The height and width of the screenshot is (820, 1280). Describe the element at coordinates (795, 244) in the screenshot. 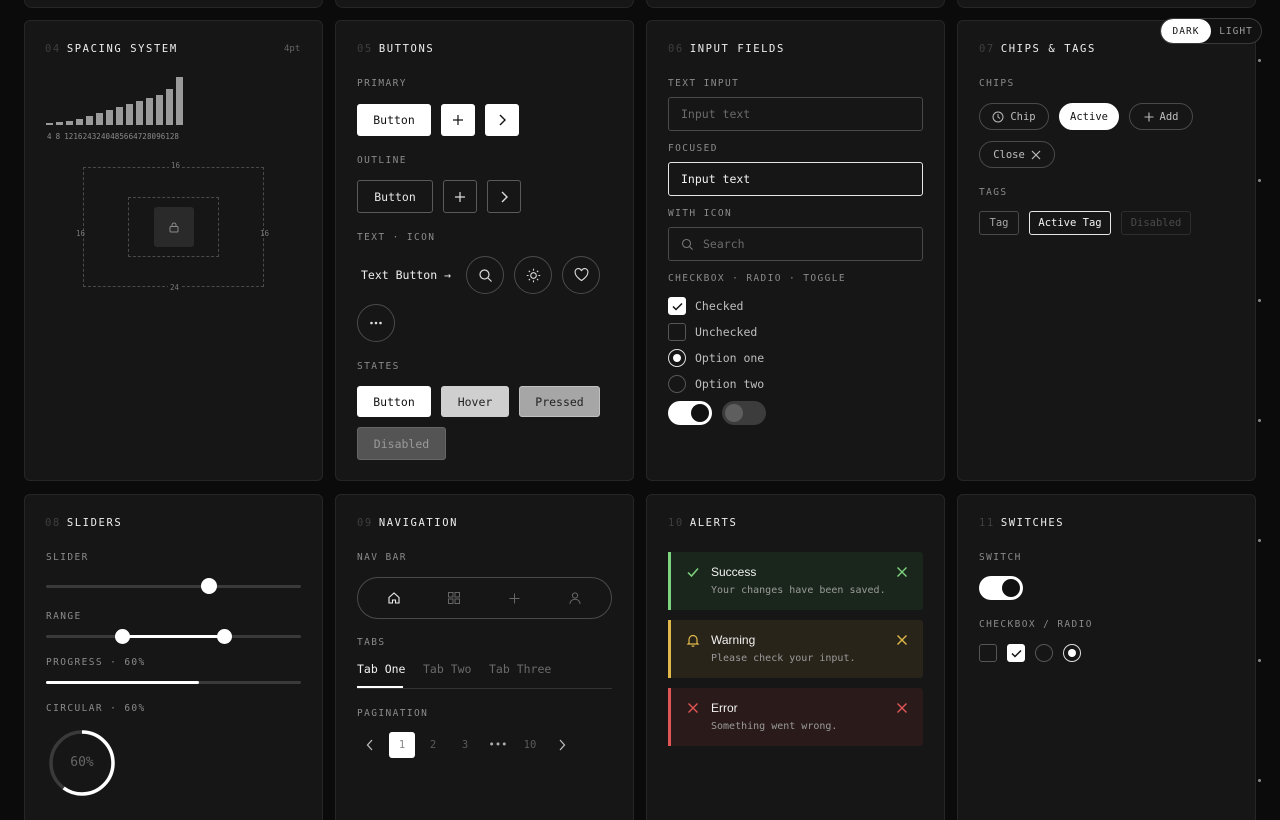

I see `search-input: Search` at that location.